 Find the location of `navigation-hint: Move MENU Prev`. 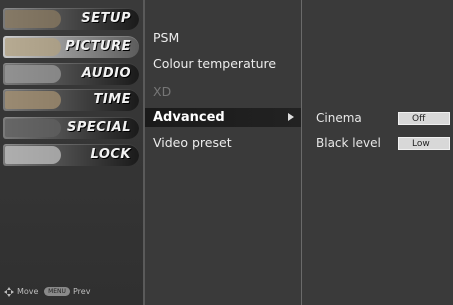

navigation-hint: Move MENU Prev is located at coordinates (72, 292).